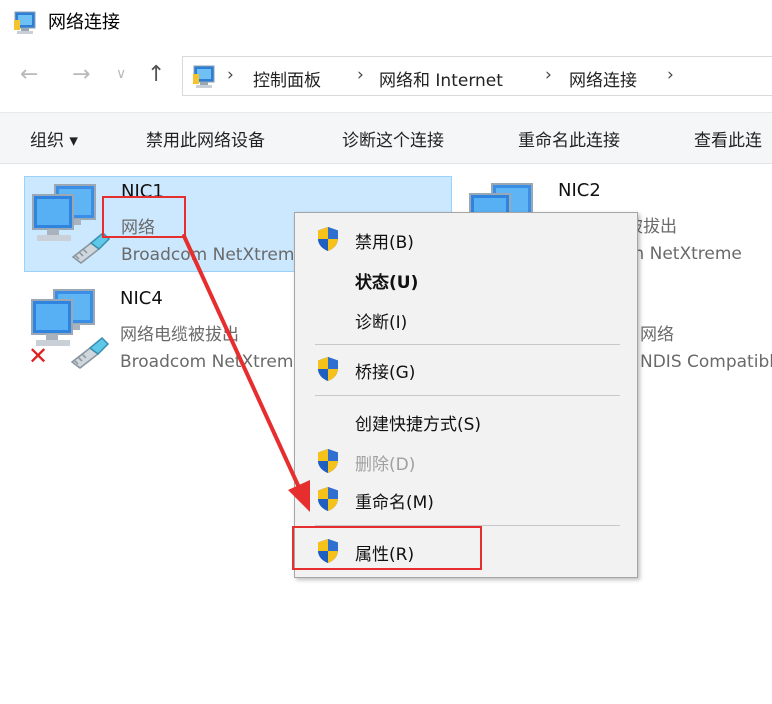 The image size is (772, 704). Describe the element at coordinates (246, 373) in the screenshot. I see `annotation-arrow` at that location.